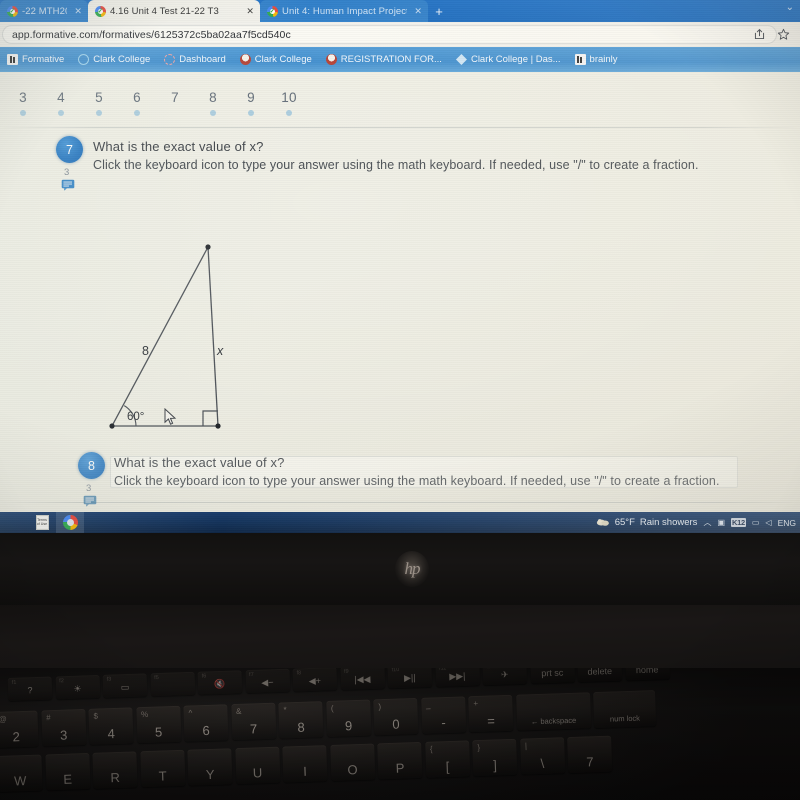 The height and width of the screenshot is (800, 800). I want to click on key-backspace: ← backspace, so click(553, 711).